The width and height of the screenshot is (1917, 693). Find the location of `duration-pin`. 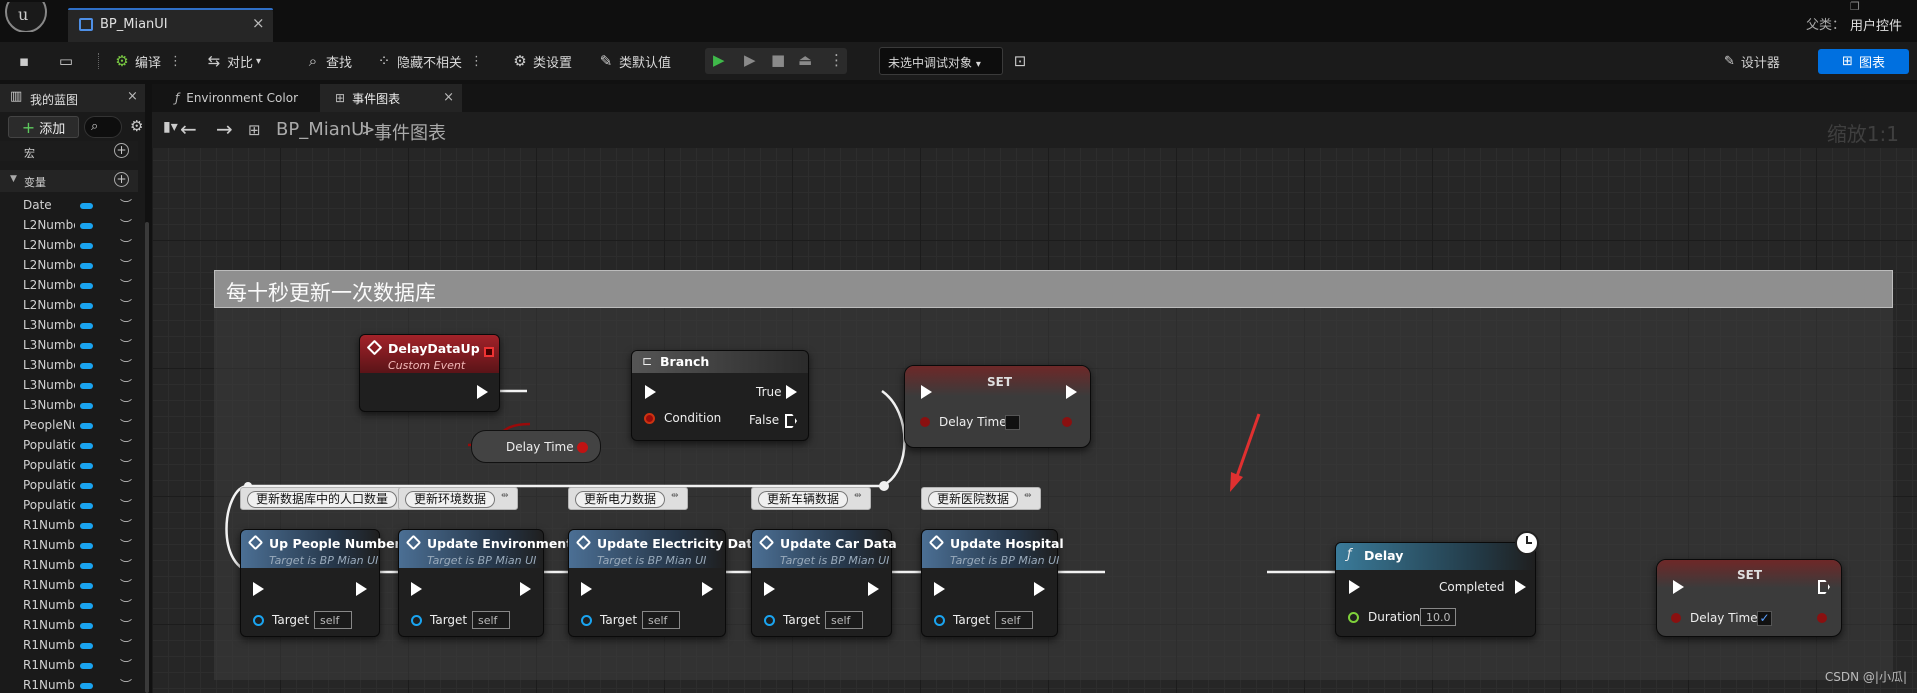

duration-pin is located at coordinates (1353, 617).